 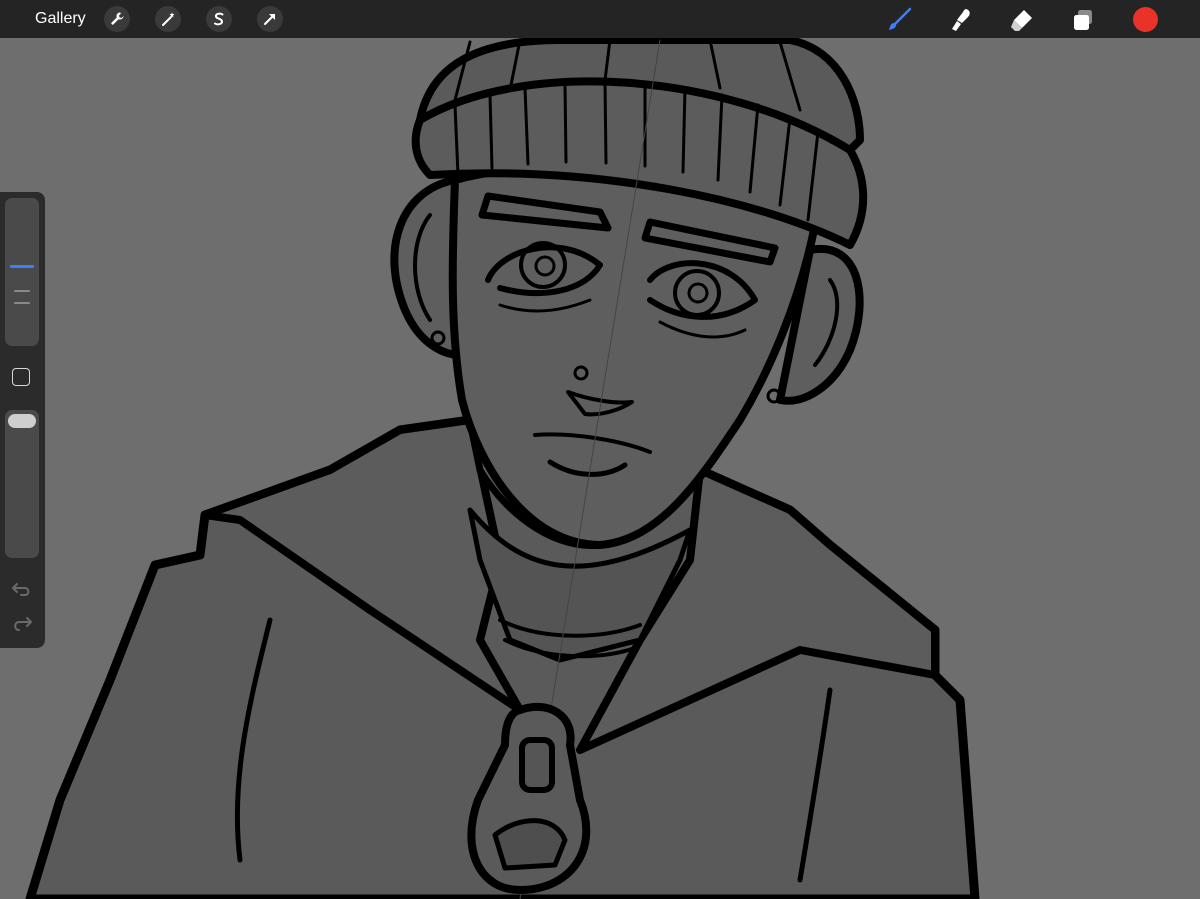 What do you see at coordinates (21, 377) in the screenshot?
I see `modify-button` at bounding box center [21, 377].